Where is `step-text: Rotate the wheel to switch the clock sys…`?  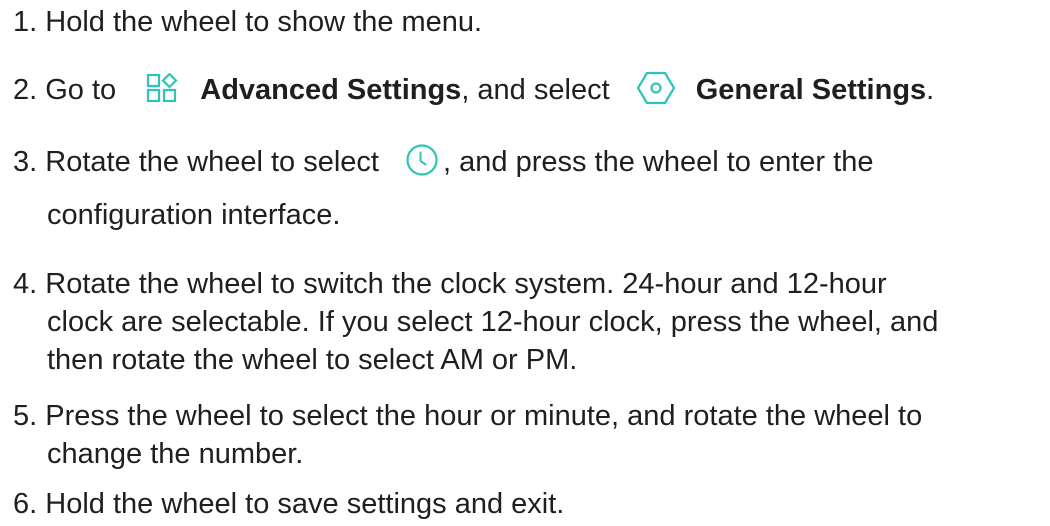 step-text: Rotate the wheel to switch the clock sys… is located at coordinates (466, 284).